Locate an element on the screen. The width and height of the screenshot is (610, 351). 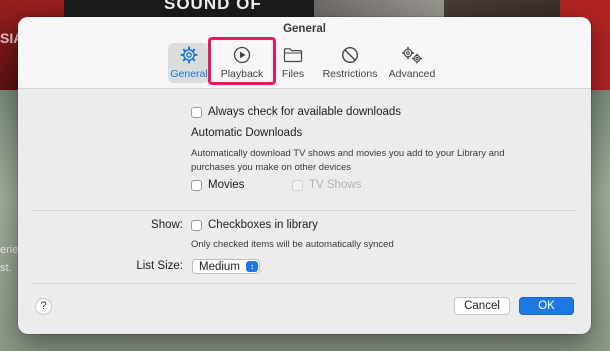
auto-downloads-heading-row: Automatic Downloads is located at coordinates (246, 133).